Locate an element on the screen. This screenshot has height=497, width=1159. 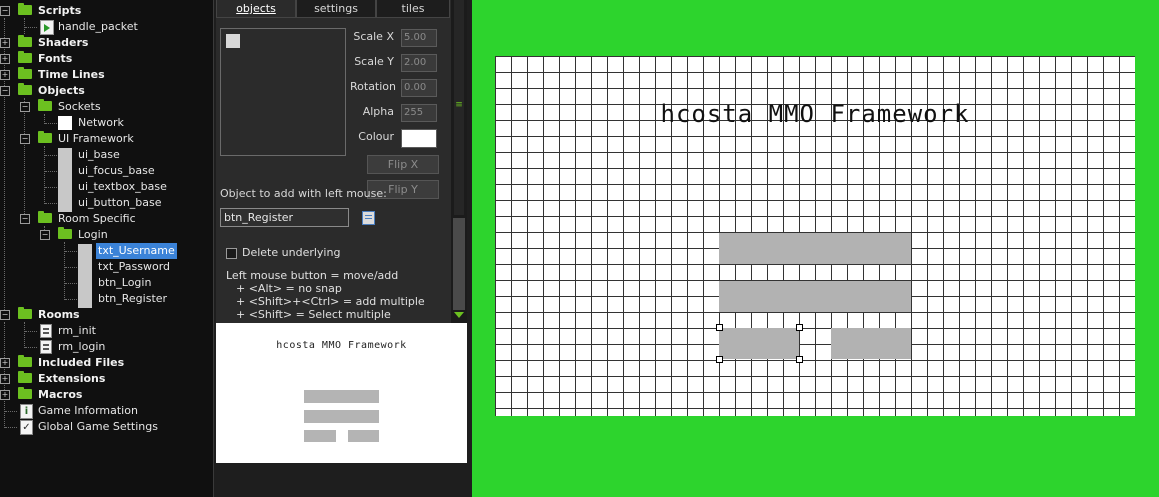
tree-item-sockets: − Sockets is located at coordinates (106, 107).